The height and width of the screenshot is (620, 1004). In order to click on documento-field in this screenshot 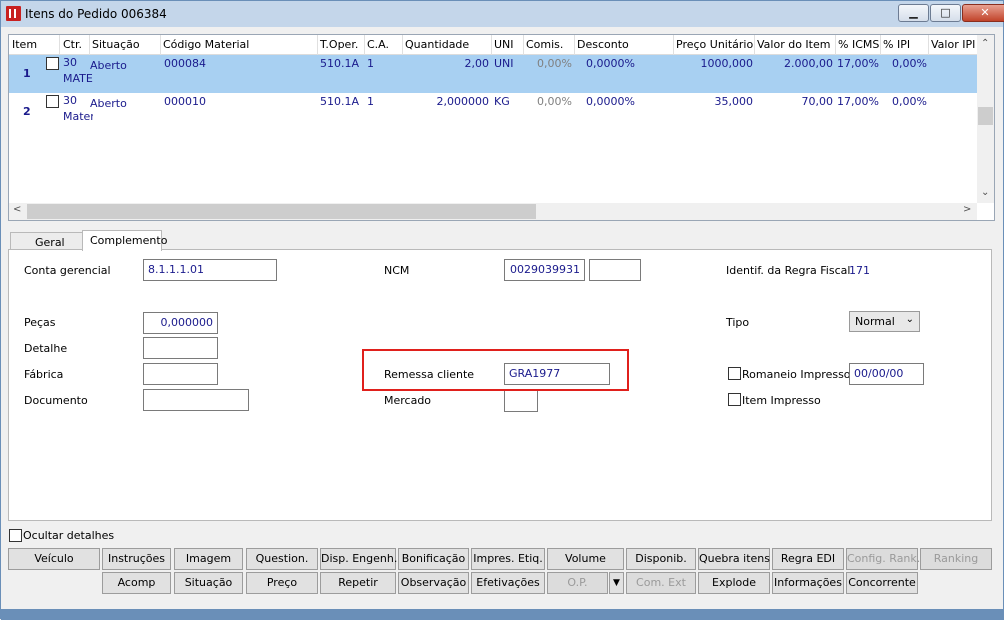, I will do `click(196, 400)`.